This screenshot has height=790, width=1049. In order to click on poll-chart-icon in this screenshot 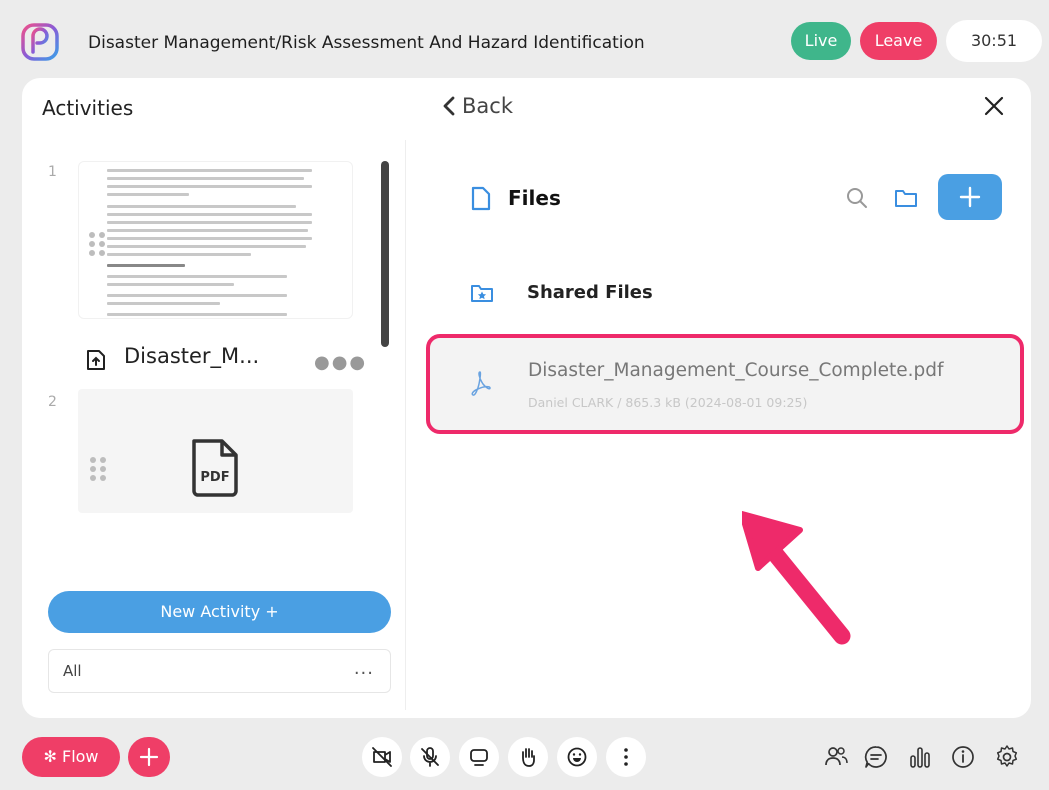, I will do `click(920, 757)`.